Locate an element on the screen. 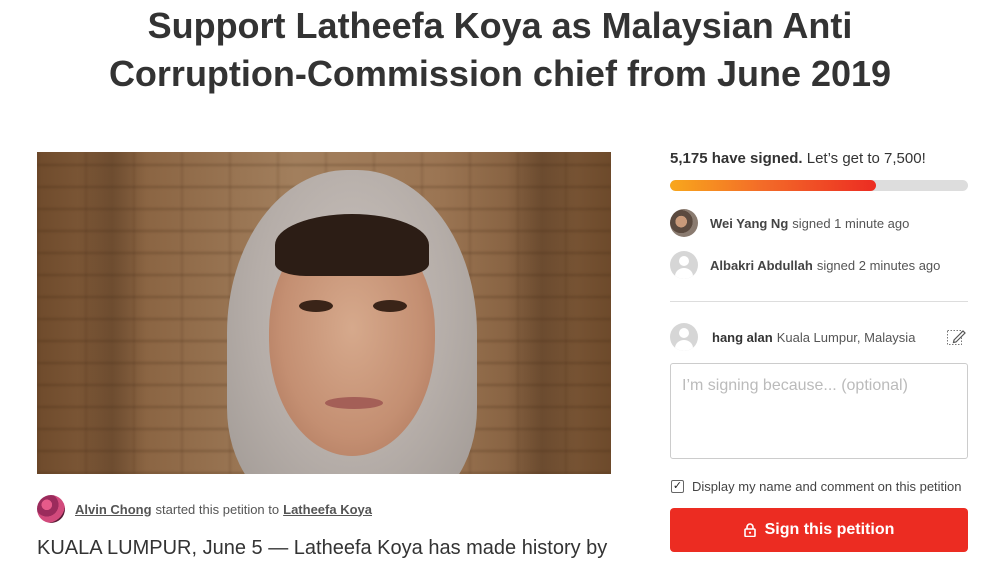 The width and height of the screenshot is (1000, 566). recent-signer-name: Wei Yang Ng is located at coordinates (749, 223).